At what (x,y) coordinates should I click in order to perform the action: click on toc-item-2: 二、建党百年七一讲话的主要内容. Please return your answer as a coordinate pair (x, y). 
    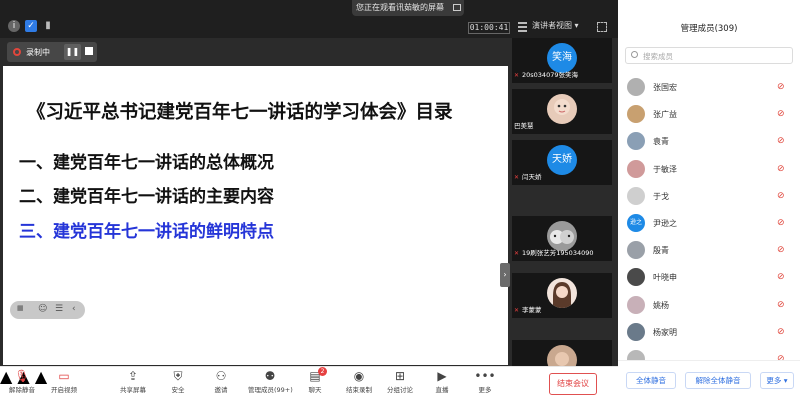
    Looking at the image, I should click on (146, 197).